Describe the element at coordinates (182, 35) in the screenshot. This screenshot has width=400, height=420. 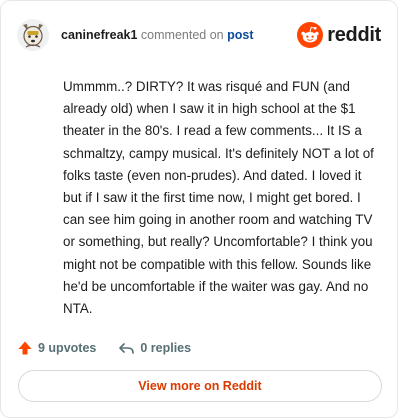
I see `commented-on-text: commented on` at that location.